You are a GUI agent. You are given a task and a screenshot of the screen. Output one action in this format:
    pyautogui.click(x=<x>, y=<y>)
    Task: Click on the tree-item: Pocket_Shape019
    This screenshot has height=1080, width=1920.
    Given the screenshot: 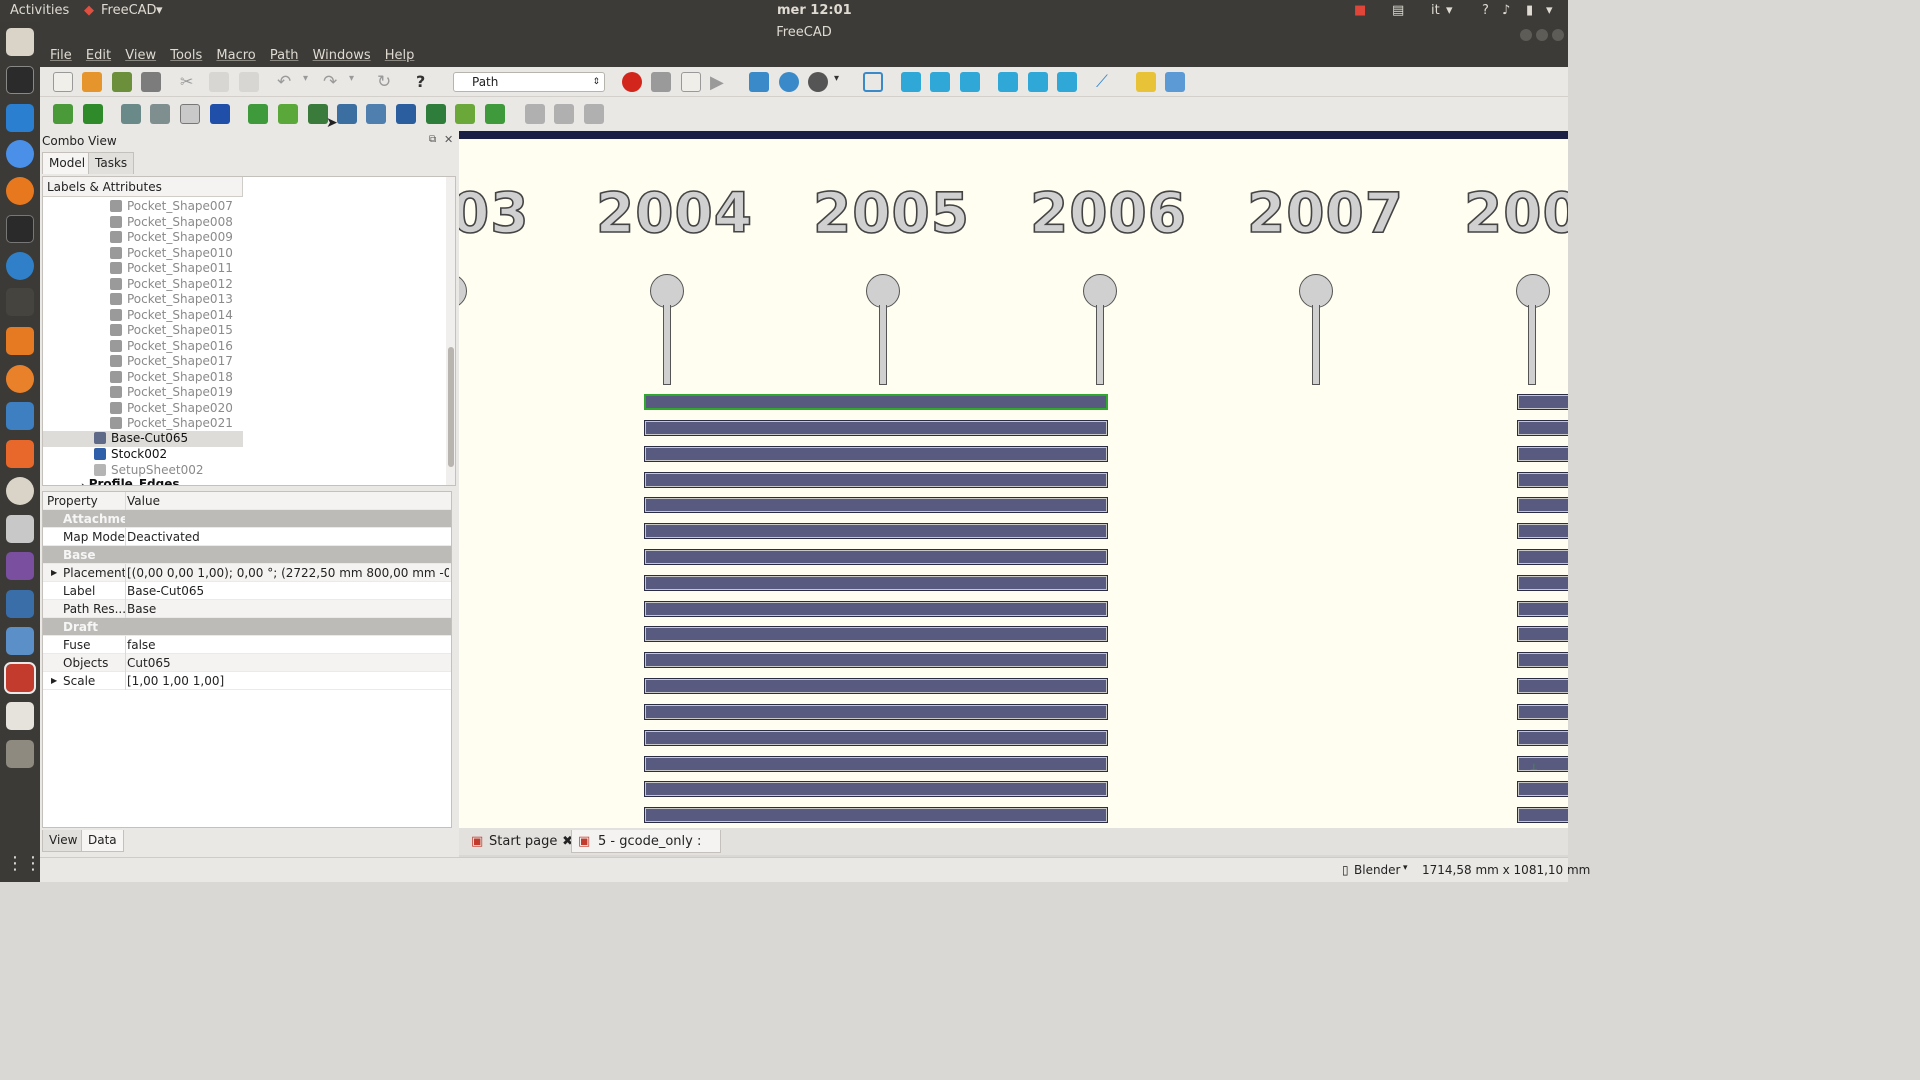 What is the action you would take?
    pyautogui.click(x=171, y=393)
    